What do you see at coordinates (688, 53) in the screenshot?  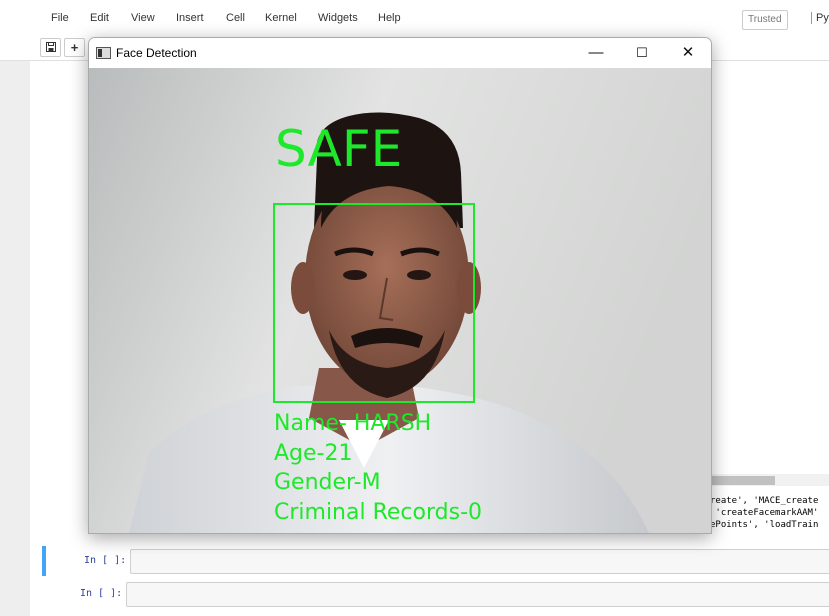 I see `close-button: ✕` at bounding box center [688, 53].